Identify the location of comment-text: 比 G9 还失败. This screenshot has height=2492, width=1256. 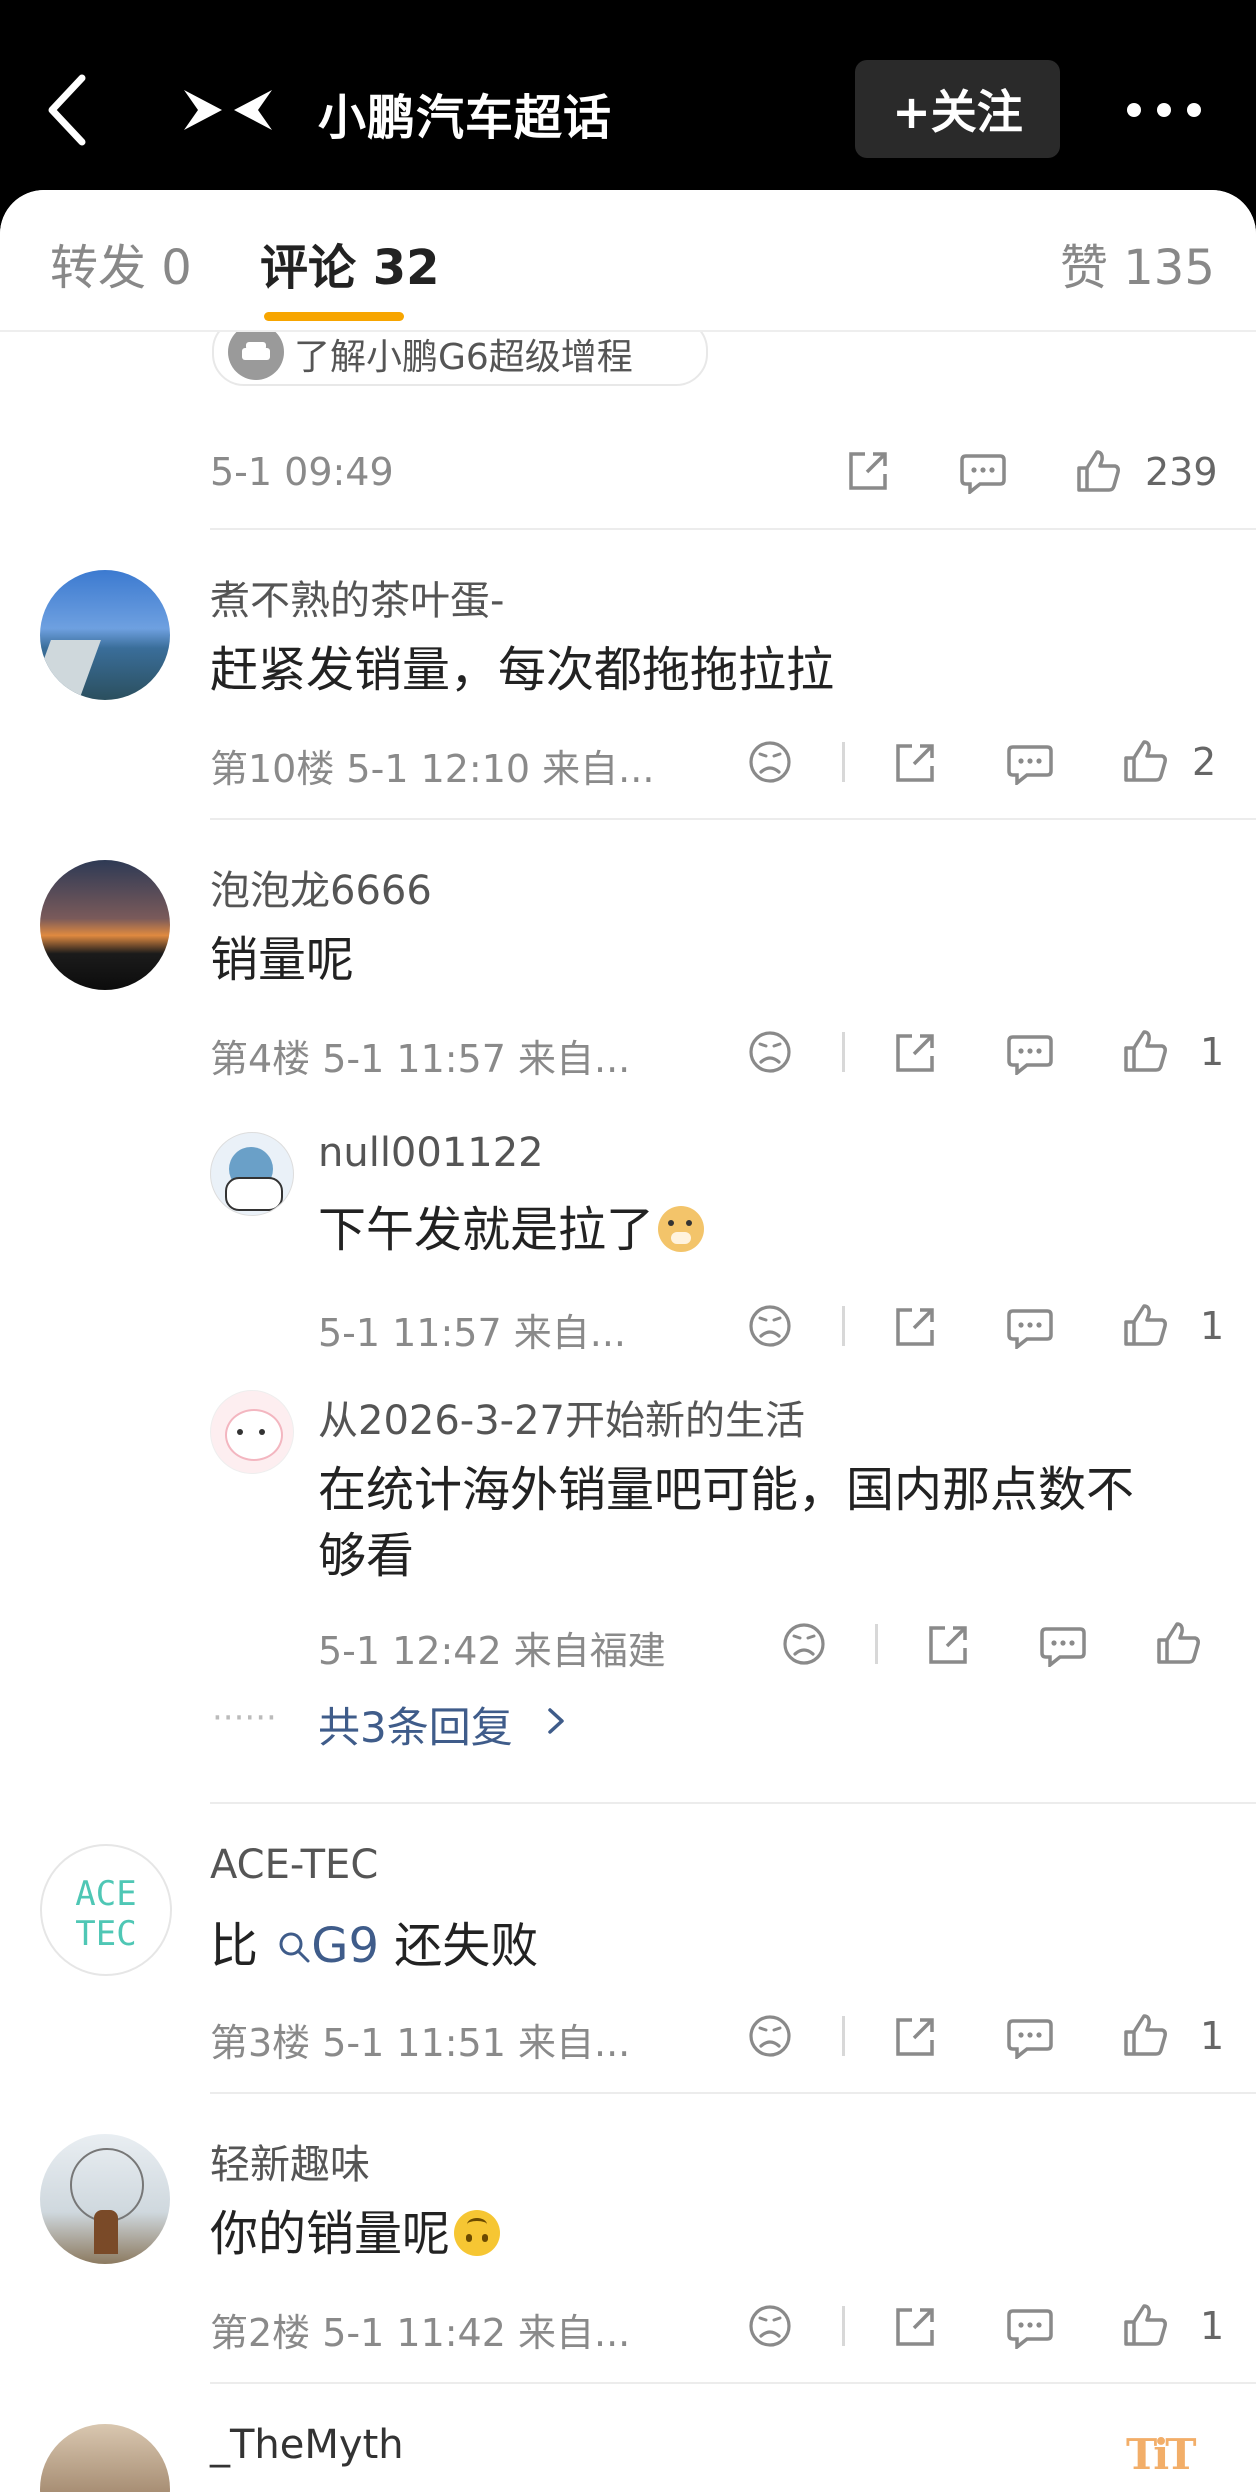
(374, 1941).